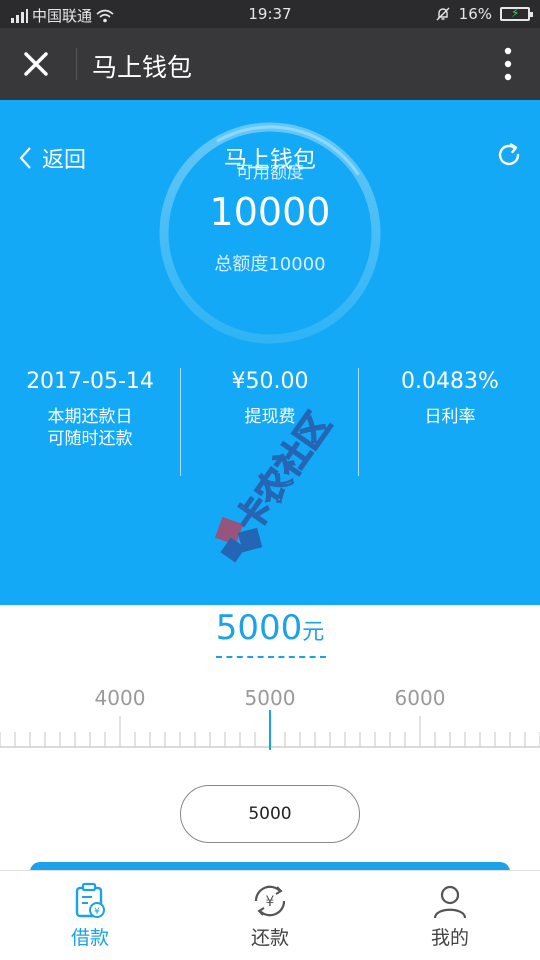 The width and height of the screenshot is (540, 960). What do you see at coordinates (90, 439) in the screenshot?
I see `repay-date-sub: 可随时还款` at bounding box center [90, 439].